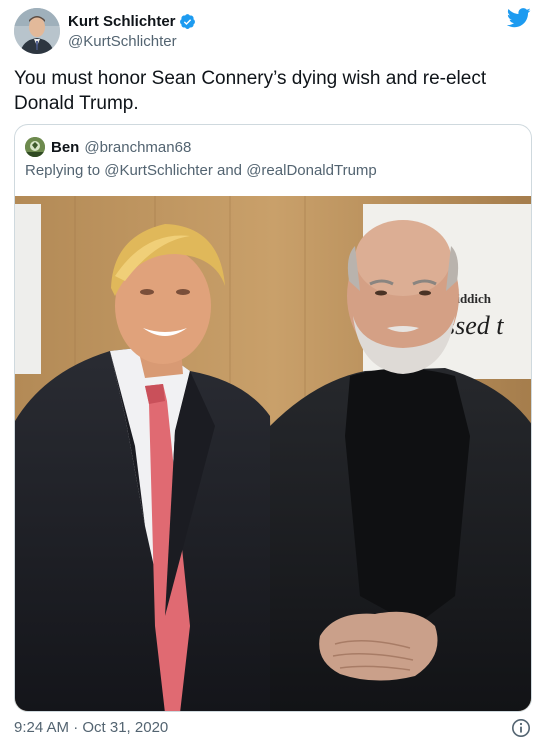 This screenshot has width=543, height=750. Describe the element at coordinates (311, 170) in the screenshot. I see `mention-realdonaldtrump: @realDonaldTrump` at that location.